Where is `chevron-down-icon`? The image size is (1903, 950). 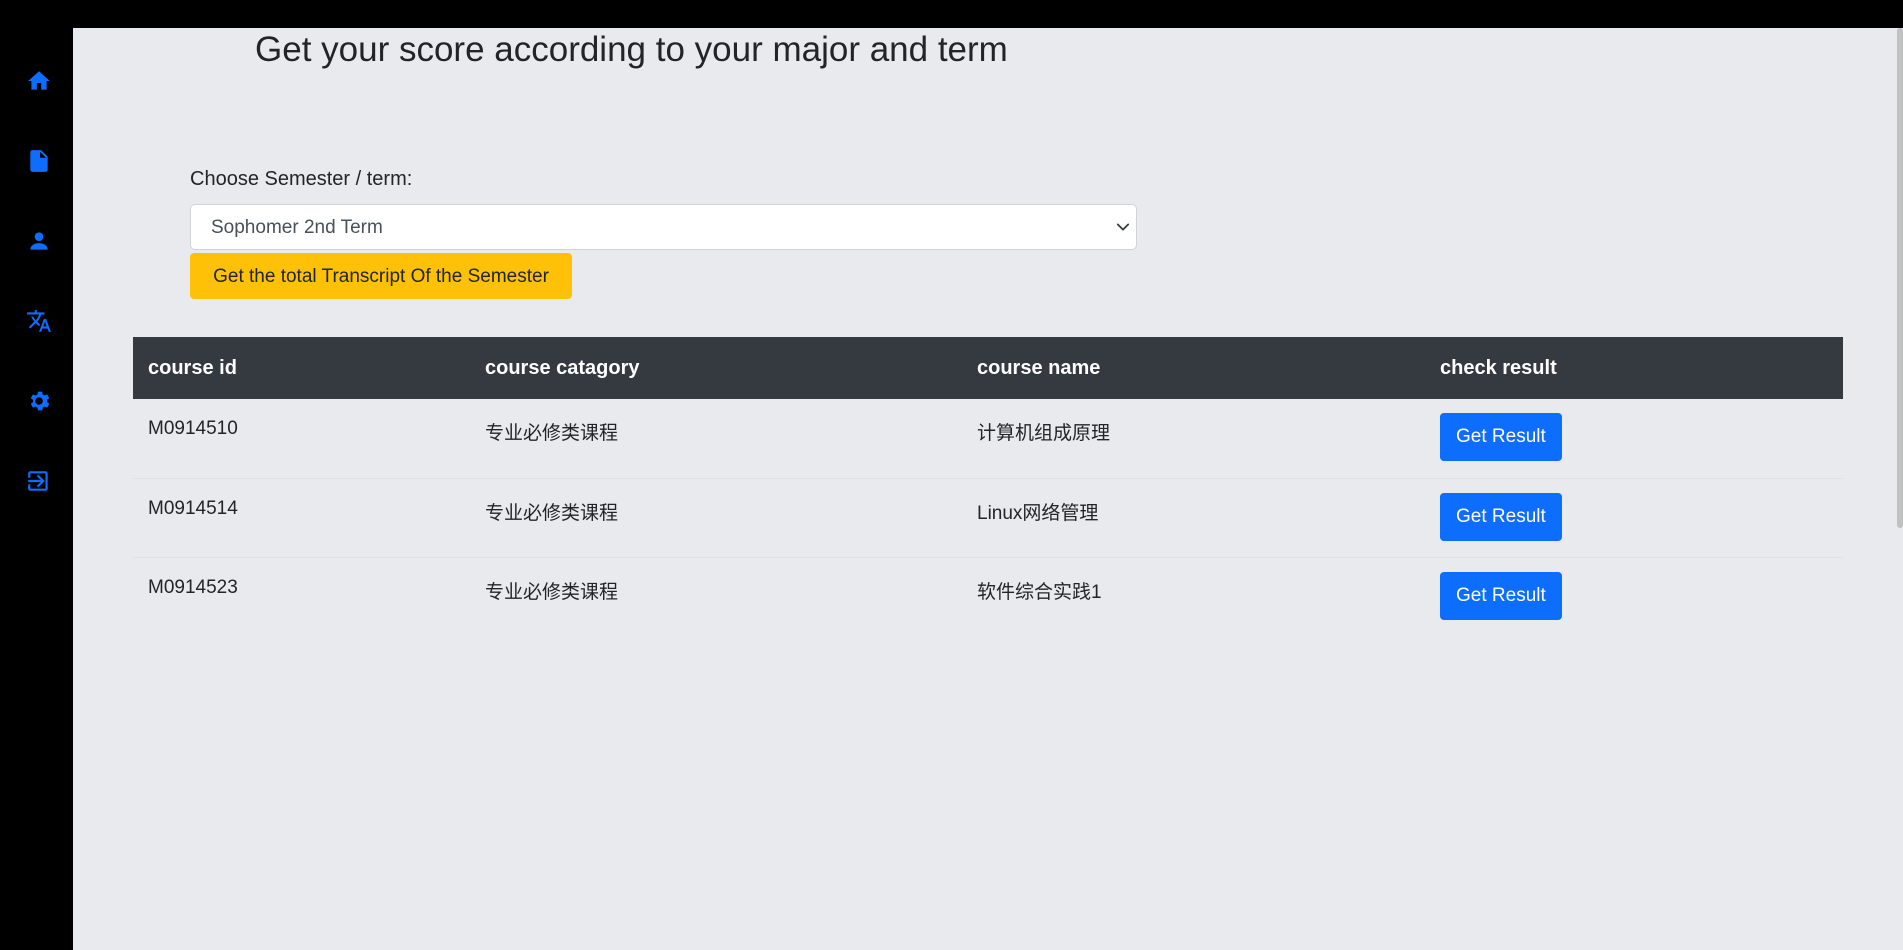
chevron-down-icon is located at coordinates (1123, 227).